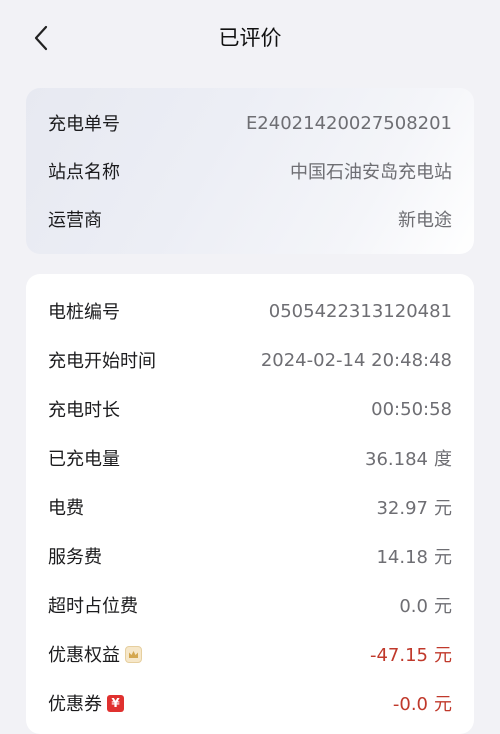 This screenshot has width=500, height=734. What do you see at coordinates (75, 557) in the screenshot?
I see `service-fee-label: 服务费` at bounding box center [75, 557].